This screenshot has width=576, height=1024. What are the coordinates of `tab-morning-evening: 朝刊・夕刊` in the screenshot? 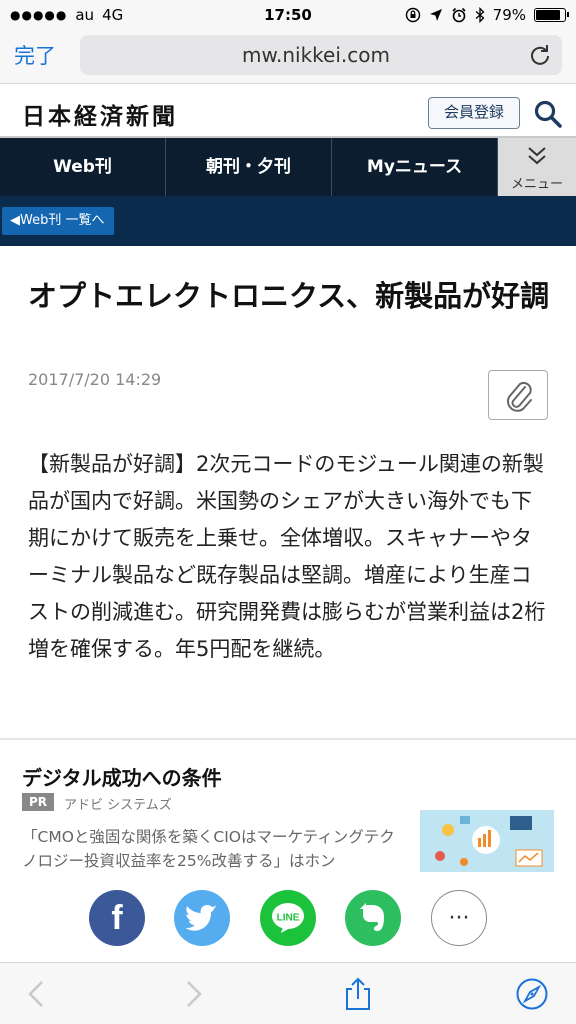 It's located at (249, 167).